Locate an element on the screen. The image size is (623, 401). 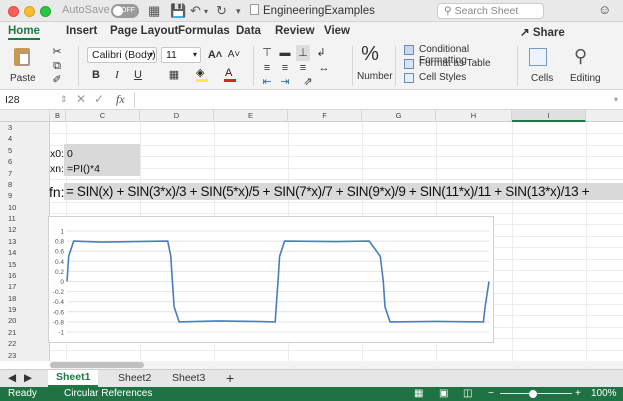
row-header-7: 7 is located at coordinates (10, 173).